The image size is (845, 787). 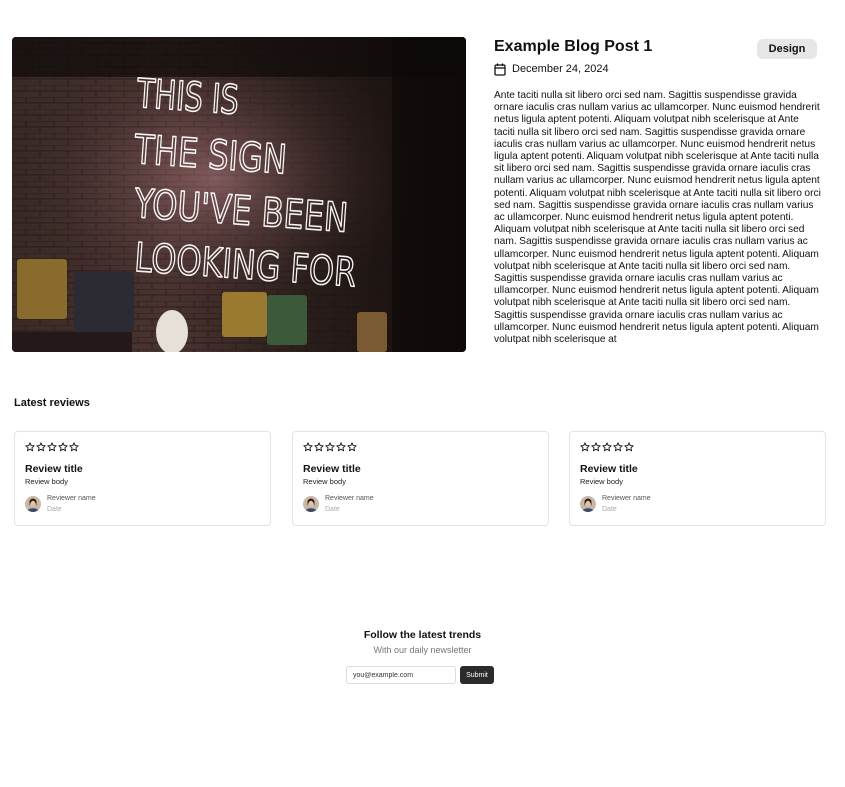 I want to click on post-date-row: December 24, 2024, so click(x=659, y=69).